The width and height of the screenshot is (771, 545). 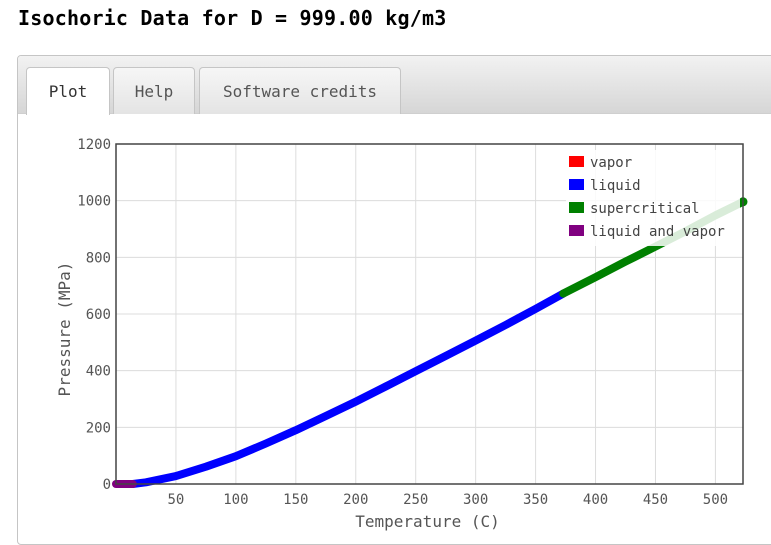 I want to click on x-axis-label: Temperature (C), so click(x=427, y=521).